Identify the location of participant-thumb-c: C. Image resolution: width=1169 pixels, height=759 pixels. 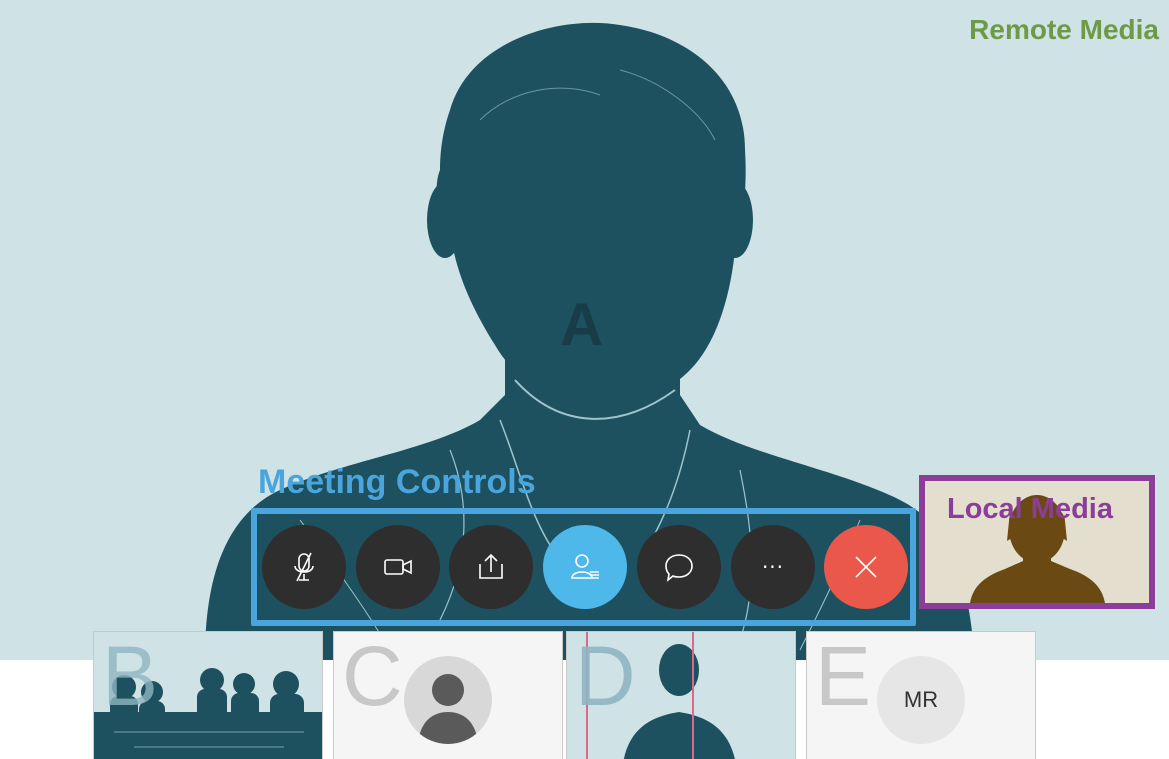
(448, 695).